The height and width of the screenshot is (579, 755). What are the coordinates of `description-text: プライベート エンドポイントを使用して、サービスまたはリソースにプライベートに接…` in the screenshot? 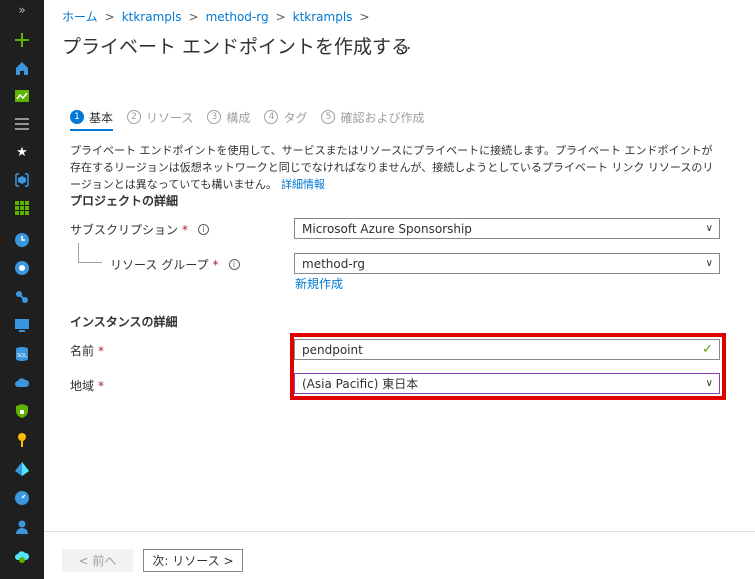 It's located at (395, 167).